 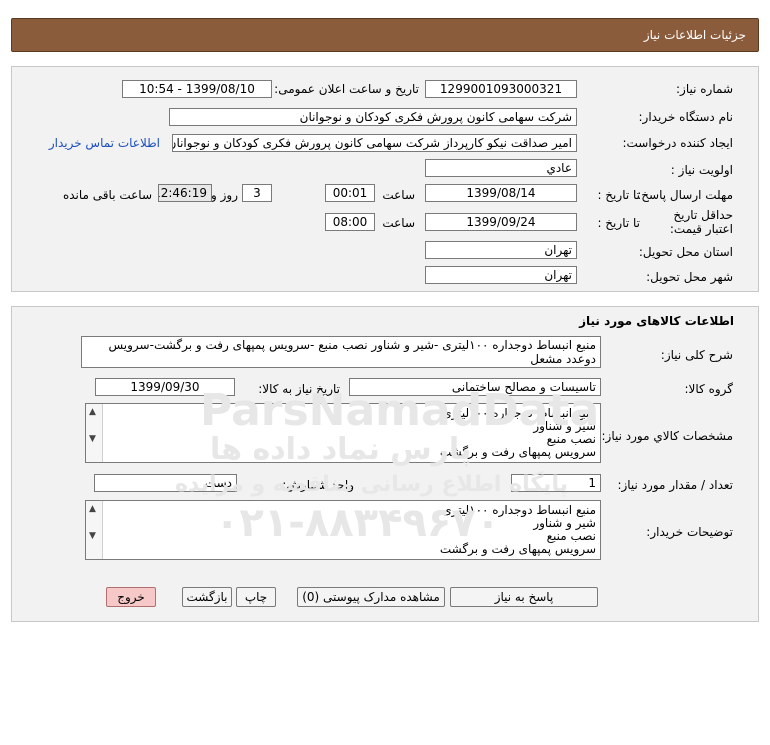 What do you see at coordinates (694, 35) in the screenshot?
I see `page-title: جزئیات اطلاعات نیاز` at bounding box center [694, 35].